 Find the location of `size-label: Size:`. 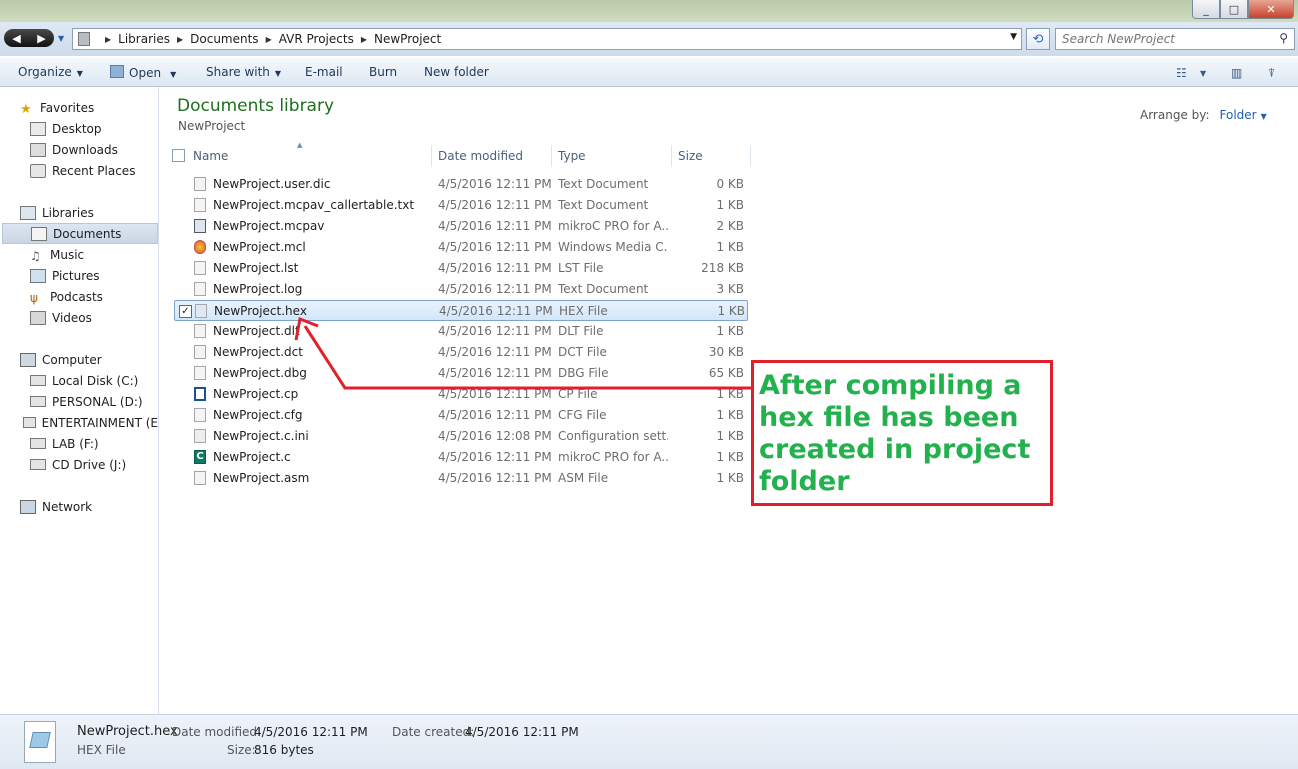

size-label: Size: is located at coordinates (241, 750).